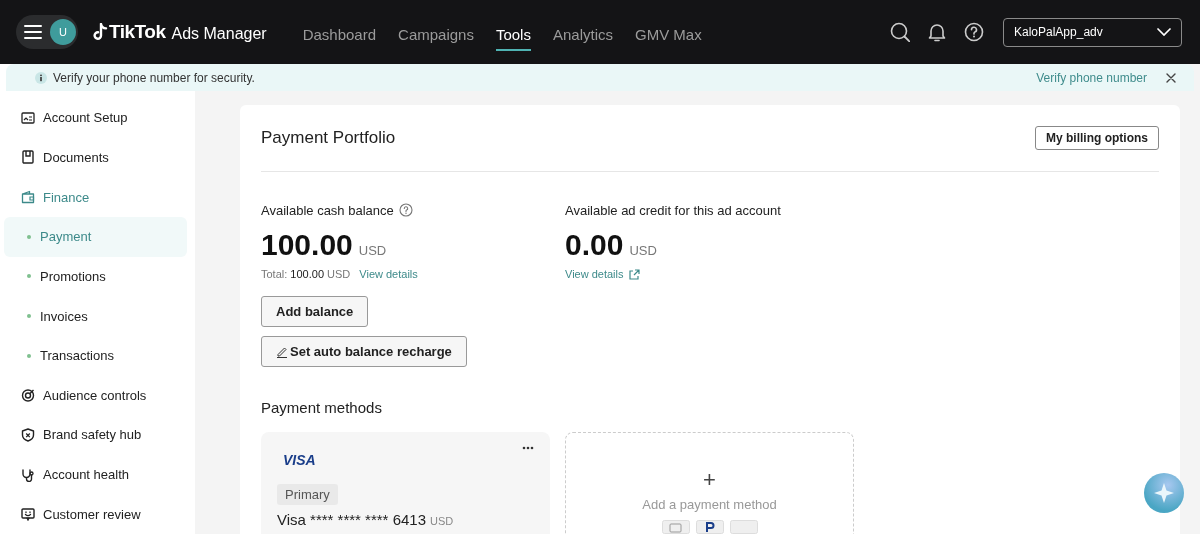 This screenshot has height=534, width=1200. I want to click on sidebar-item: Audience controls, so click(95, 395).